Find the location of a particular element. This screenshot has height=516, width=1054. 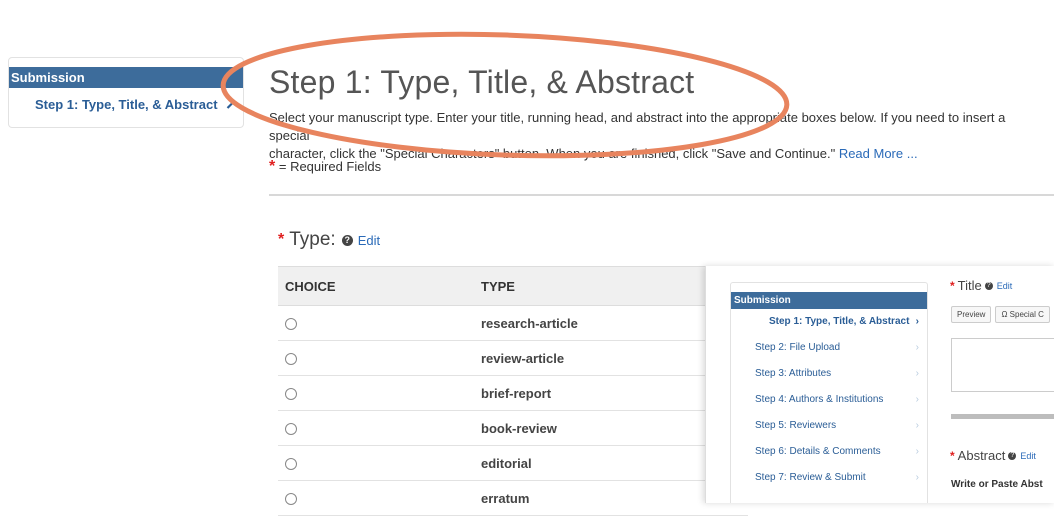

column-header-choice: CHOICE is located at coordinates (379, 286).